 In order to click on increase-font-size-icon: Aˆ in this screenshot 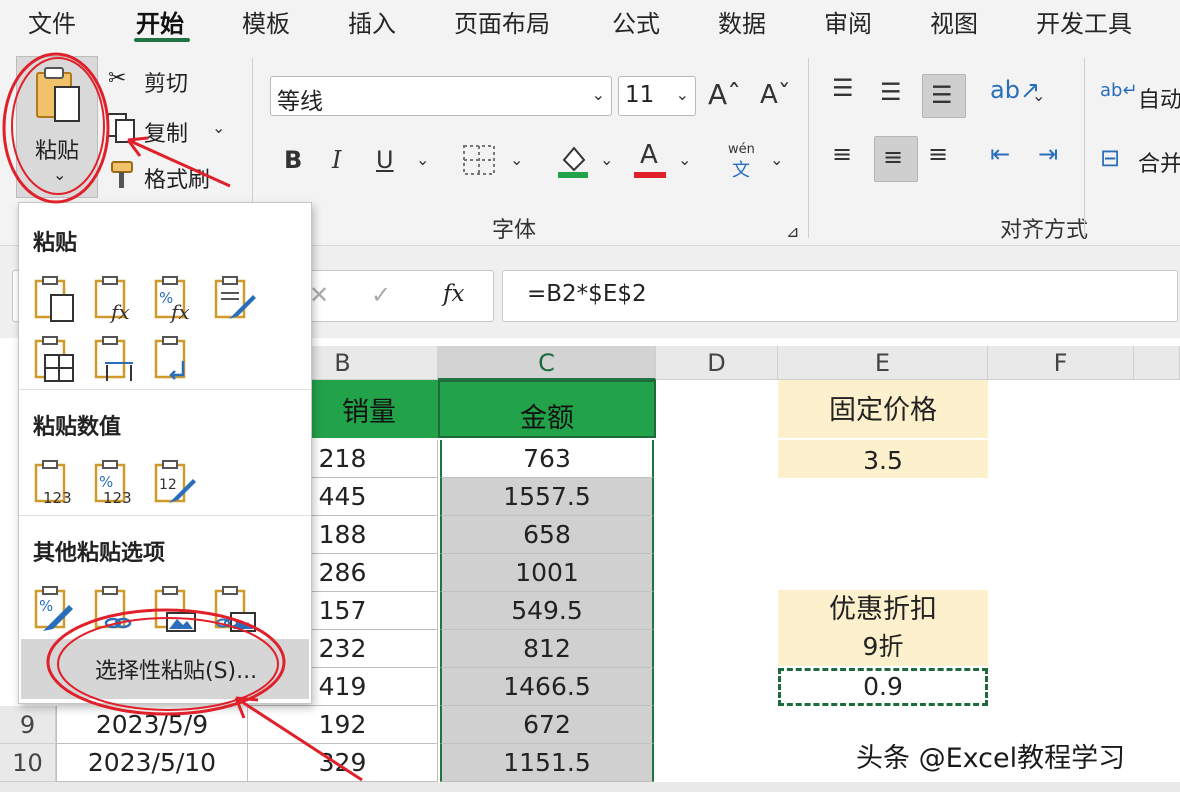, I will do `click(724, 94)`.